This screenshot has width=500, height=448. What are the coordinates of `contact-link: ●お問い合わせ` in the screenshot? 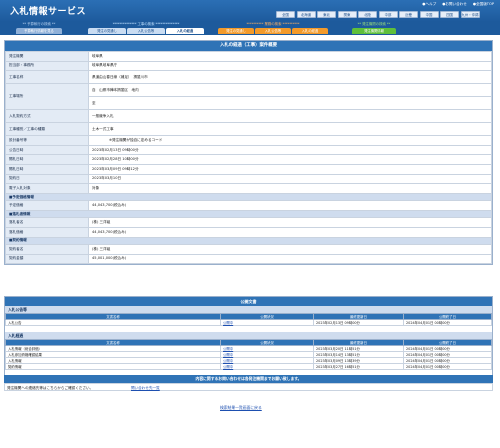 It's located at (454, 4).